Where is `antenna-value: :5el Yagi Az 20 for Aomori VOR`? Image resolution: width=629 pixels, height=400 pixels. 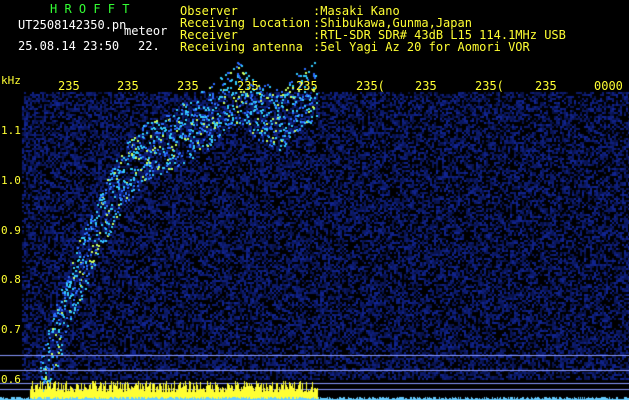 antenna-value: :5el Yagi Az 20 for Aomori VOR is located at coordinates (421, 47).